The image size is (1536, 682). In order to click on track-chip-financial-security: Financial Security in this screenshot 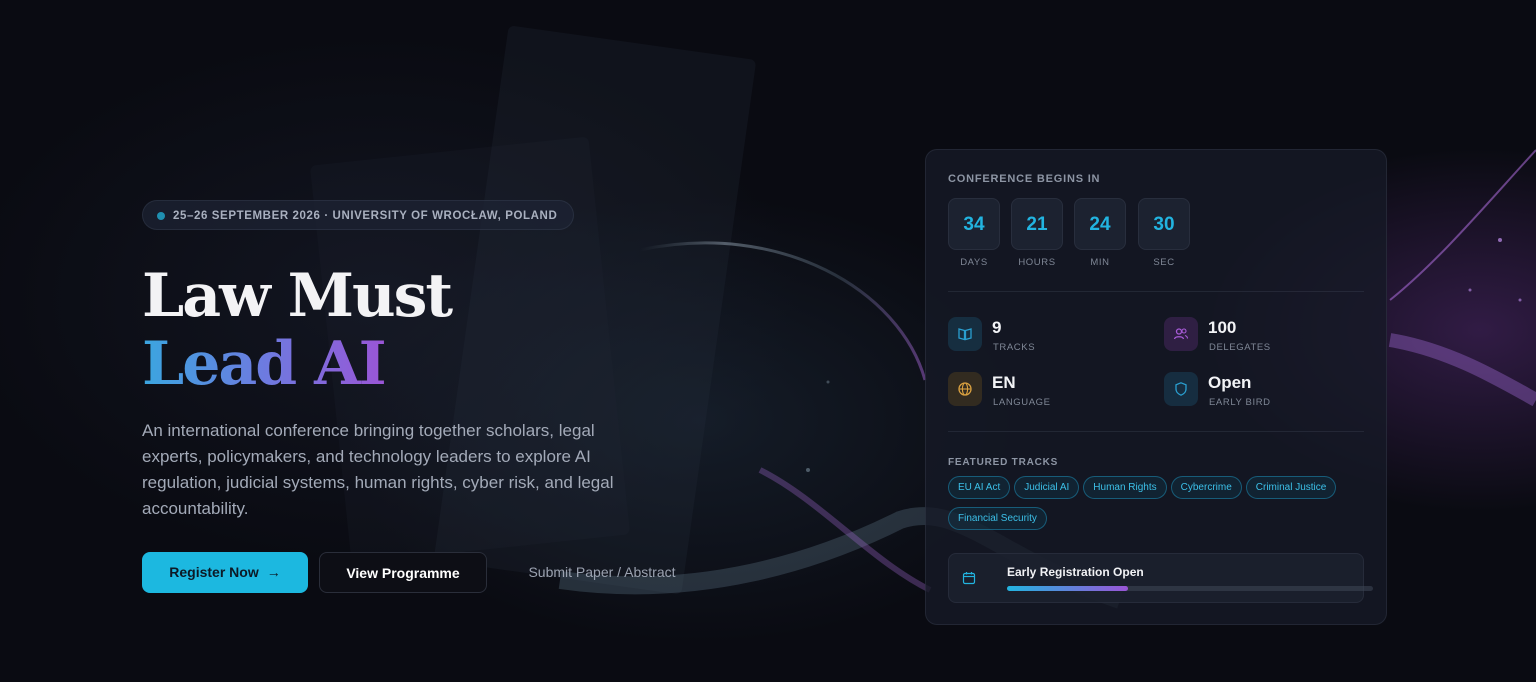, I will do `click(997, 518)`.